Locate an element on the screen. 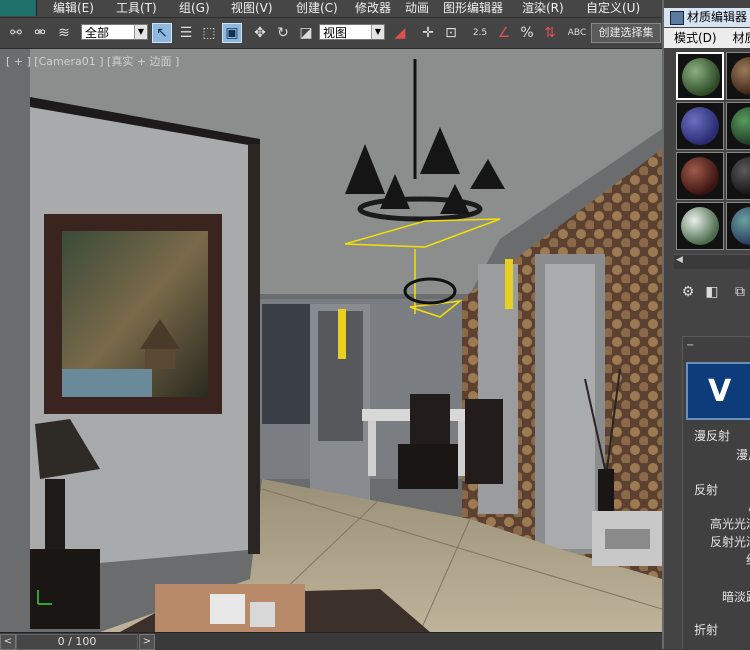 The image size is (750, 650). material-editor-title: 材质编辑器 is located at coordinates (717, 17).